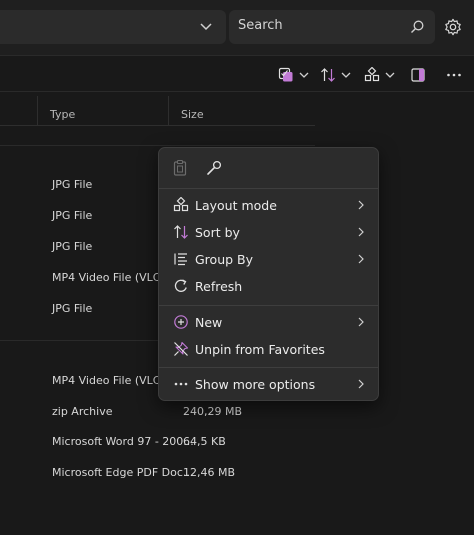 The width and height of the screenshot is (474, 535). Describe the element at coordinates (260, 25) in the screenshot. I see `search-placeholder: Search` at that location.